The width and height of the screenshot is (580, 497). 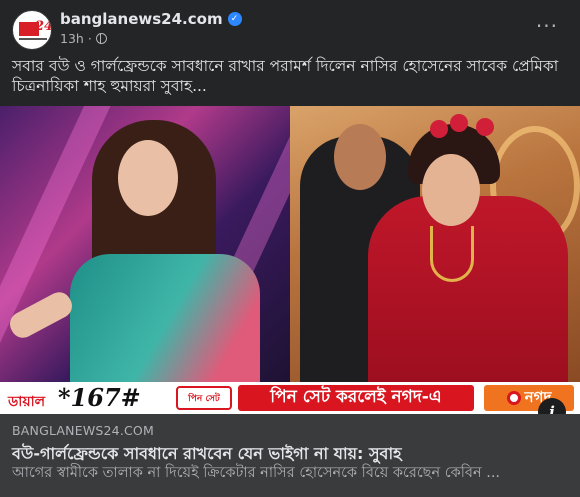 I want to click on man-face, so click(x=360, y=157).